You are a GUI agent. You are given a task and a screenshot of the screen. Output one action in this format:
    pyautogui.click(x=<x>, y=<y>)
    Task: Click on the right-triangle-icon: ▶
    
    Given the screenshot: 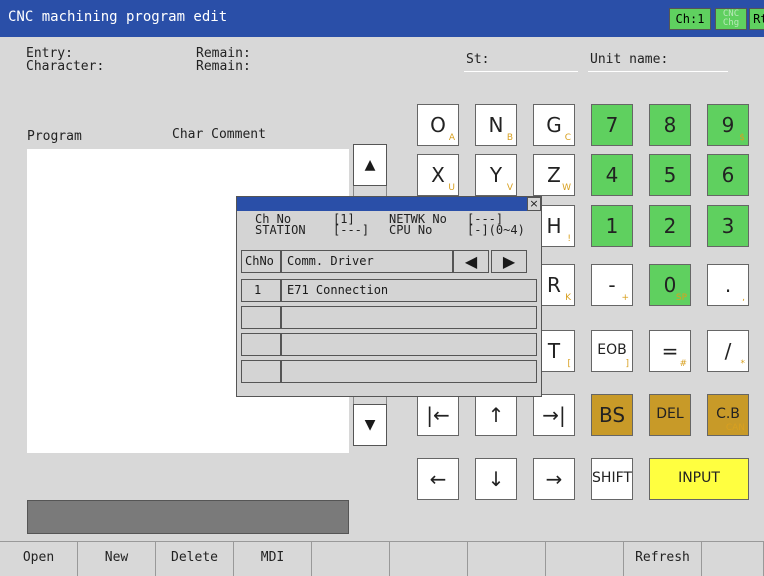 What is the action you would take?
    pyautogui.click(x=509, y=261)
    